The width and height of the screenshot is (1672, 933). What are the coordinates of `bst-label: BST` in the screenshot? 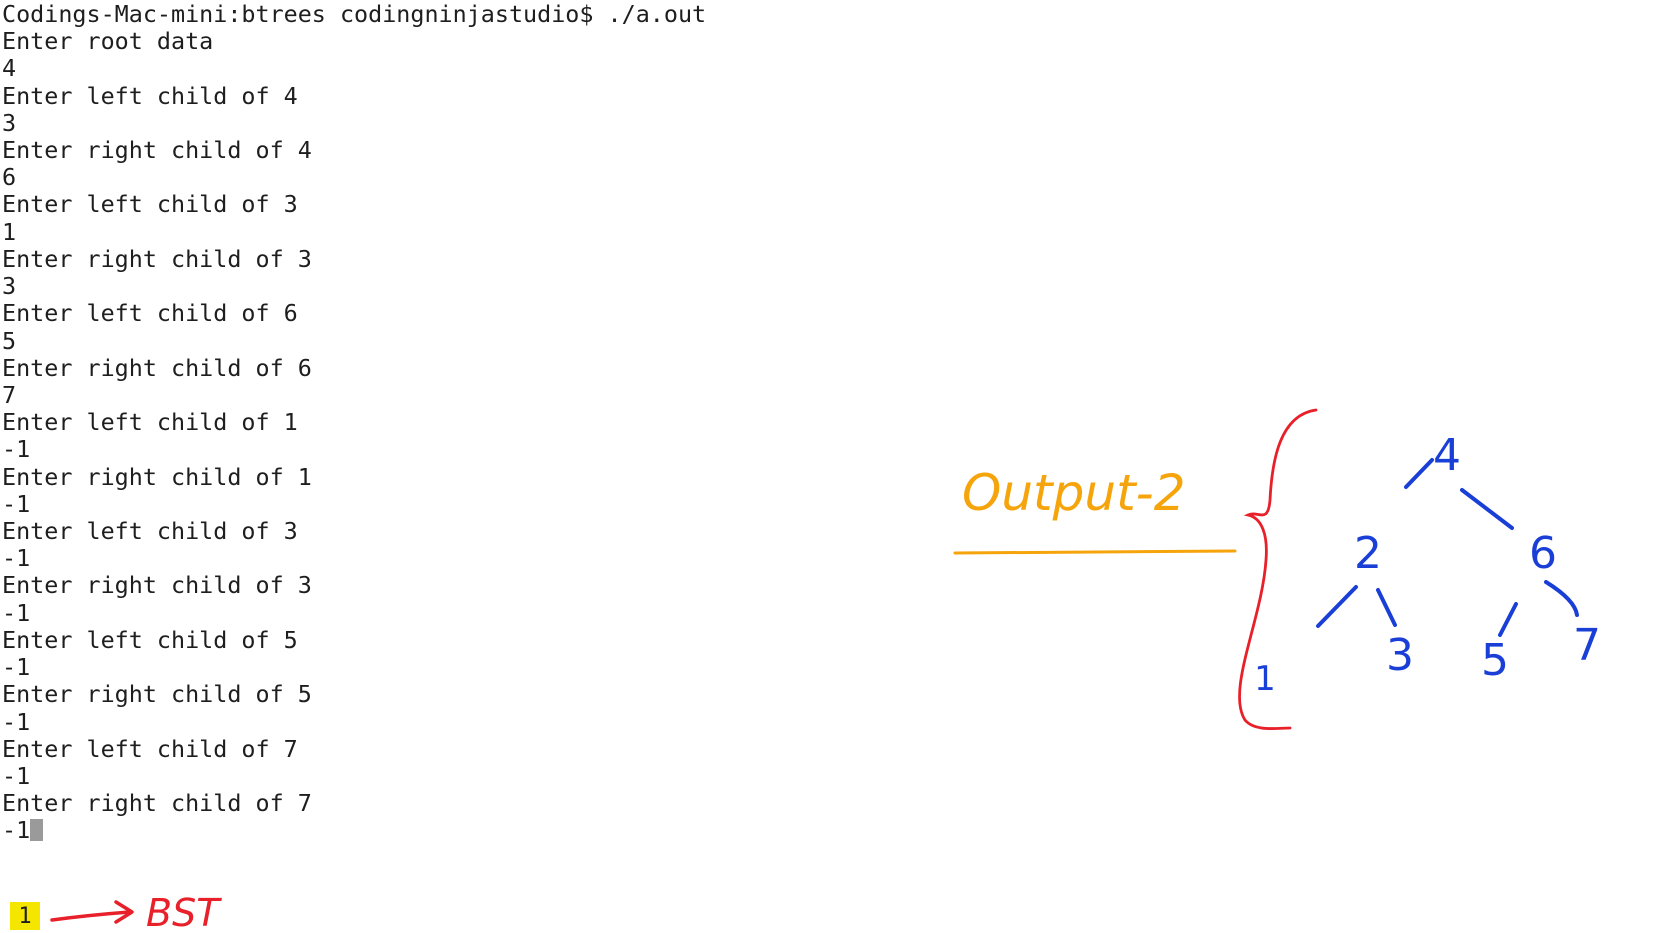 It's located at (184, 912).